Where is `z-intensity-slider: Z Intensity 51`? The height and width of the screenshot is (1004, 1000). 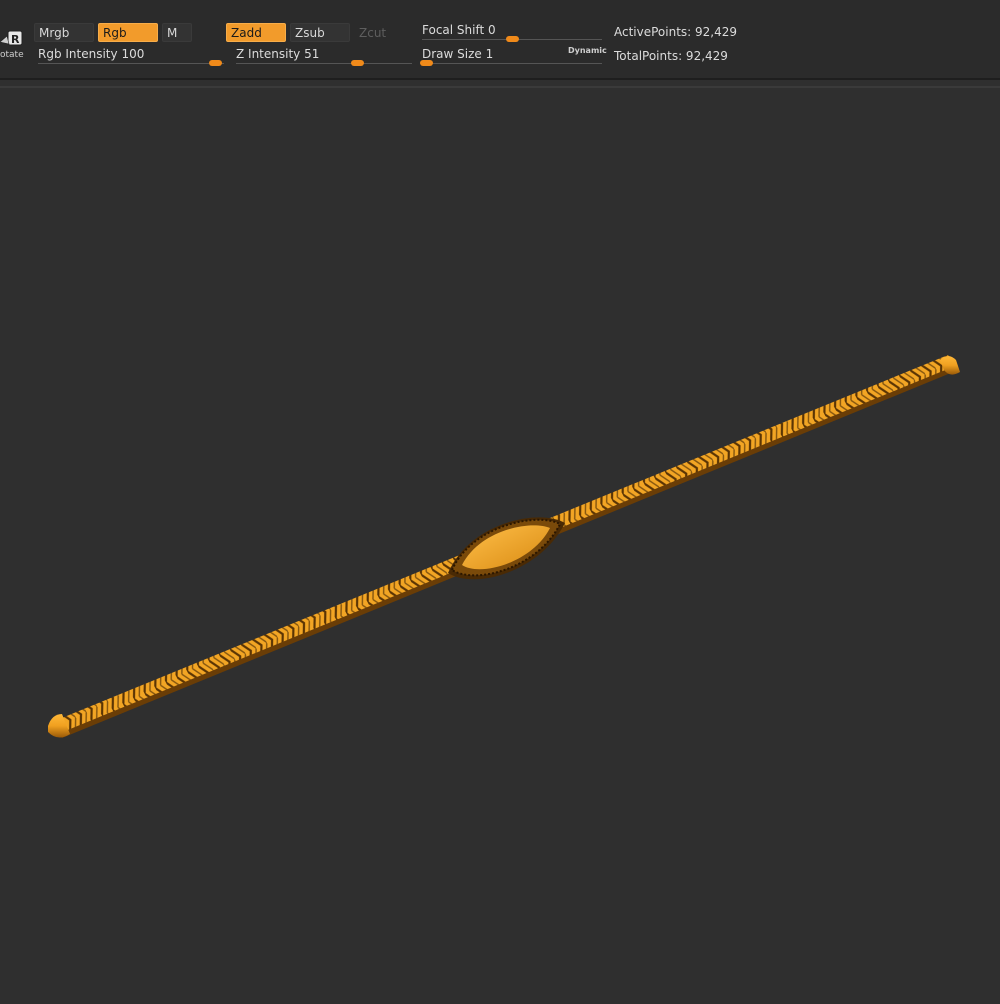
z-intensity-slider: Z Intensity 51 is located at coordinates (324, 56).